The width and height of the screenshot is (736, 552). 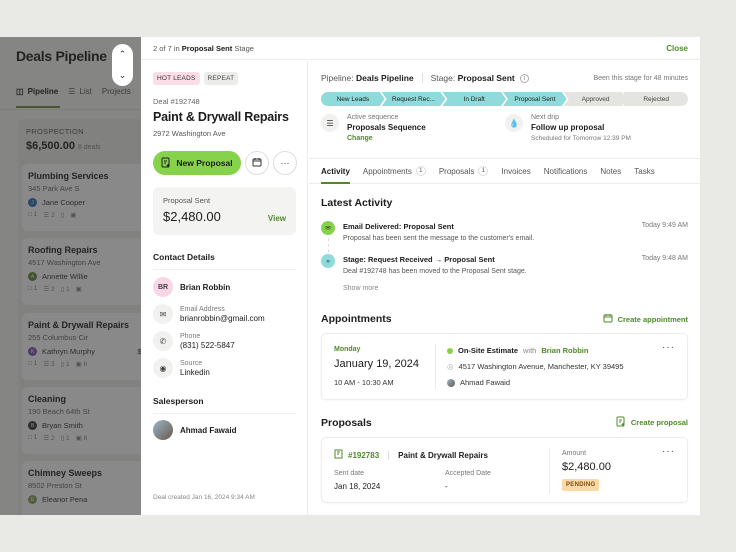 I want to click on proposal-card-amount: $2,480.00, so click(x=586, y=467).